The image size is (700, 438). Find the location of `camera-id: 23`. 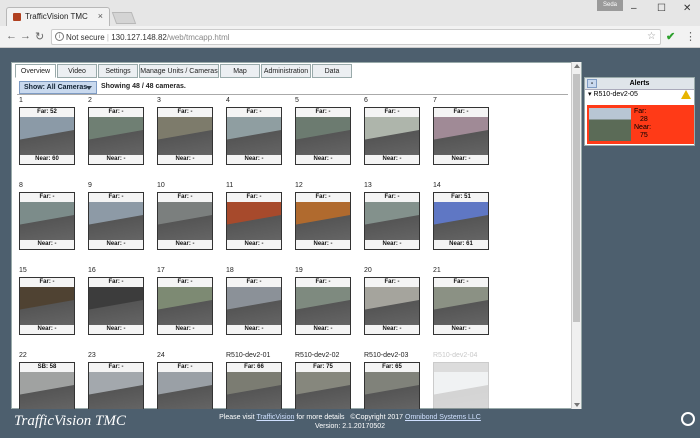

camera-id: 23 is located at coordinates (92, 355).